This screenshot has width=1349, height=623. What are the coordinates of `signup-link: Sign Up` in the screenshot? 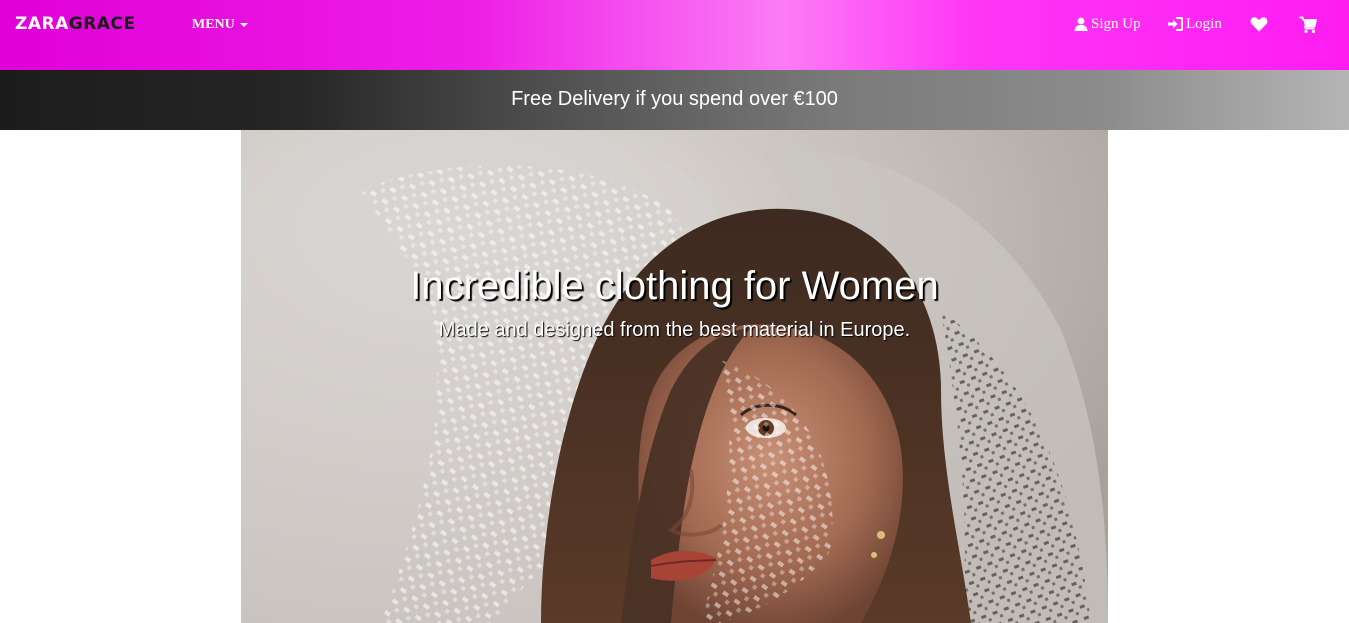 It's located at (1107, 24).